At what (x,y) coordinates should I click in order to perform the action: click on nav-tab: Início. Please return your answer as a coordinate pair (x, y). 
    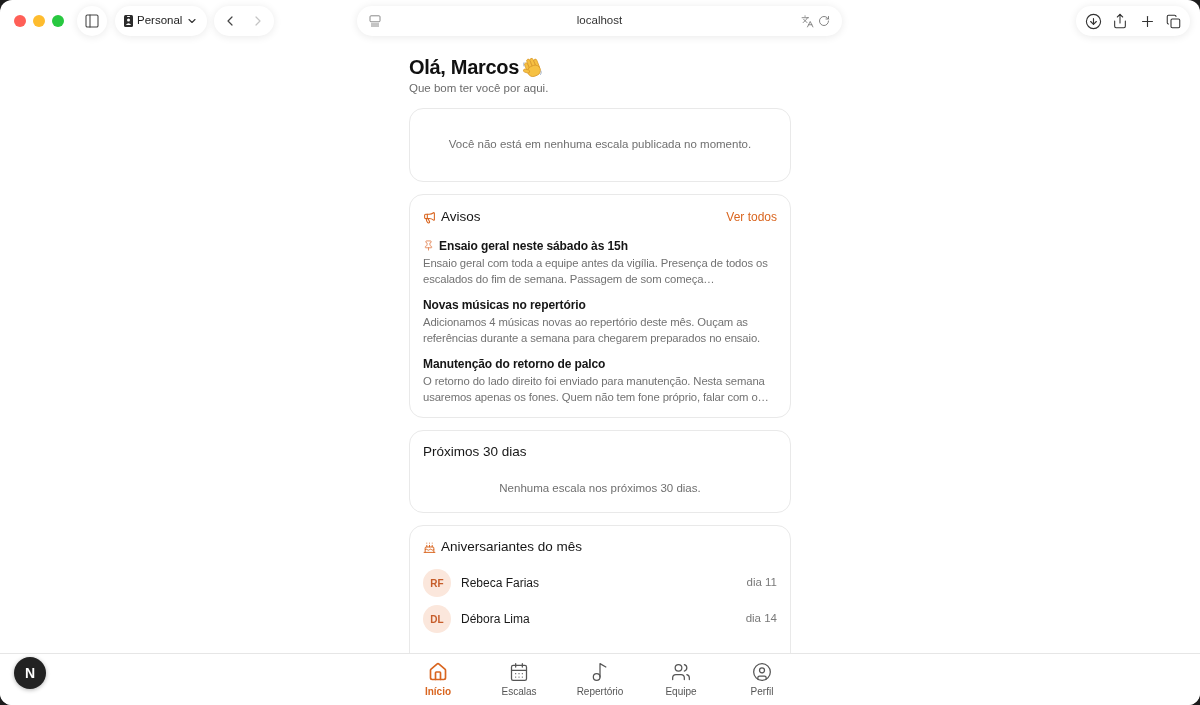
    Looking at the image, I should click on (438, 679).